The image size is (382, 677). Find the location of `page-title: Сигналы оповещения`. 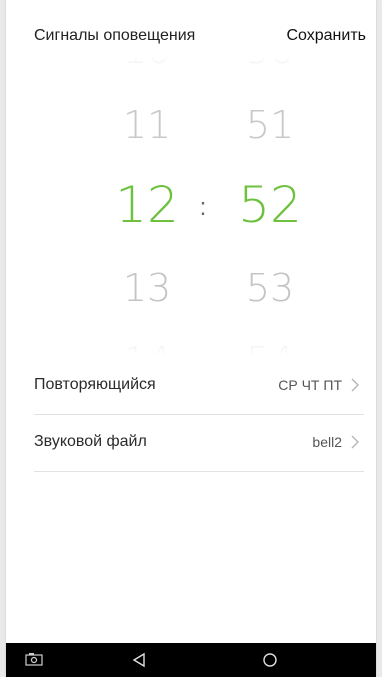

page-title: Сигналы оповещения is located at coordinates (115, 35).